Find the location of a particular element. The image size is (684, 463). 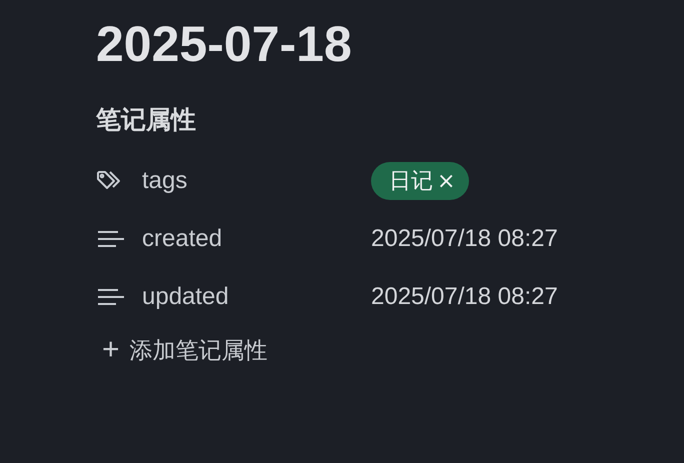

tag-label: 日记 is located at coordinates (411, 182).